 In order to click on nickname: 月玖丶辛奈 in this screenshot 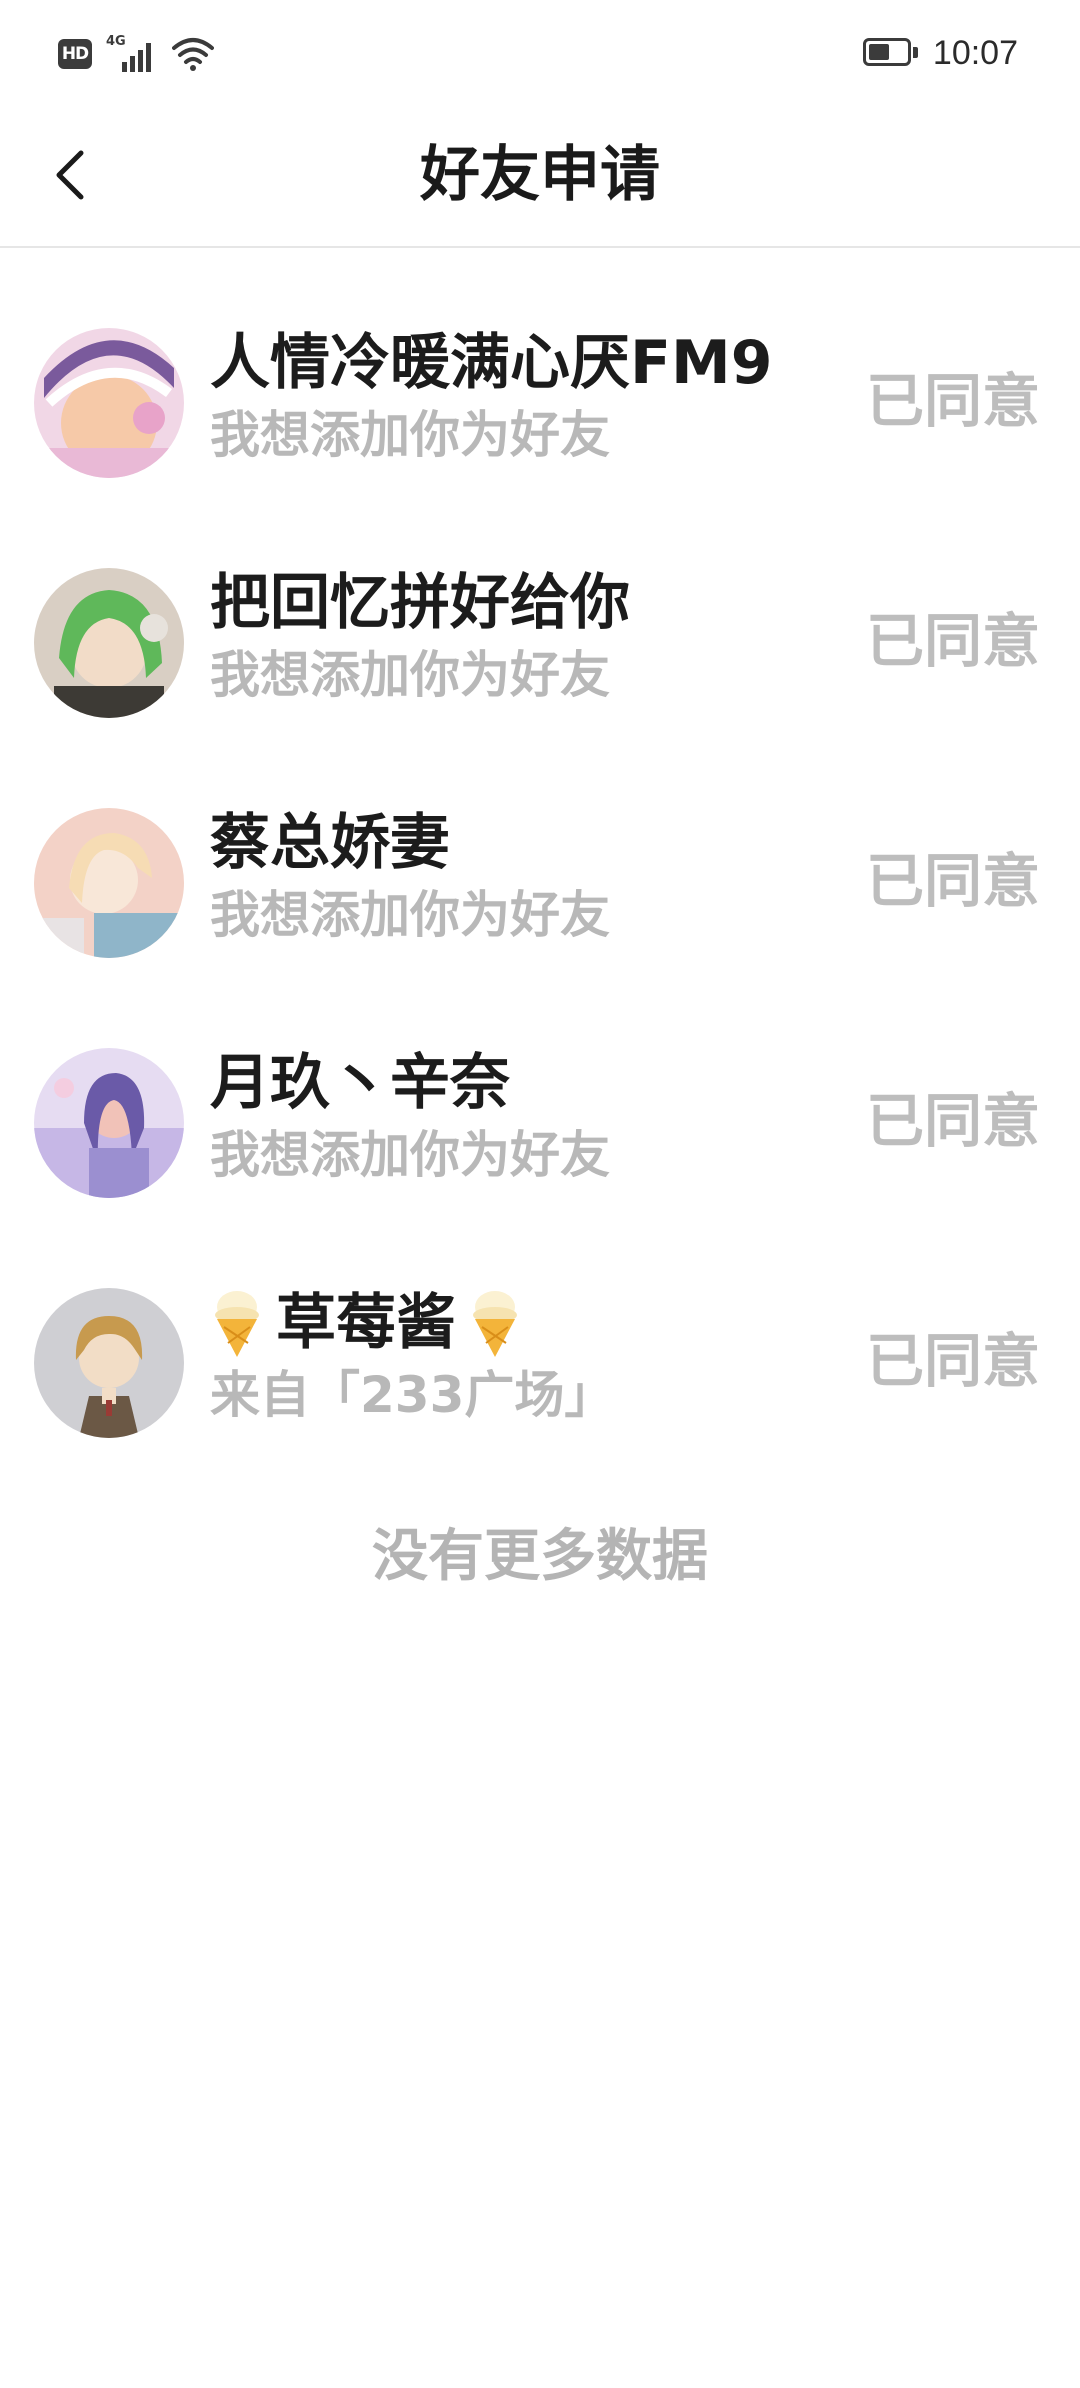, I will do `click(360, 1083)`.